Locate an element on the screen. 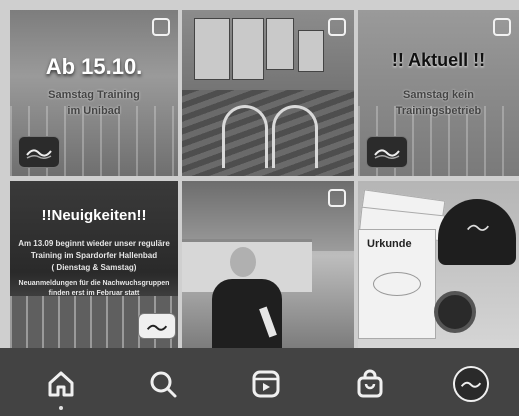 The image size is (519, 416). swim-cap is located at coordinates (477, 232).